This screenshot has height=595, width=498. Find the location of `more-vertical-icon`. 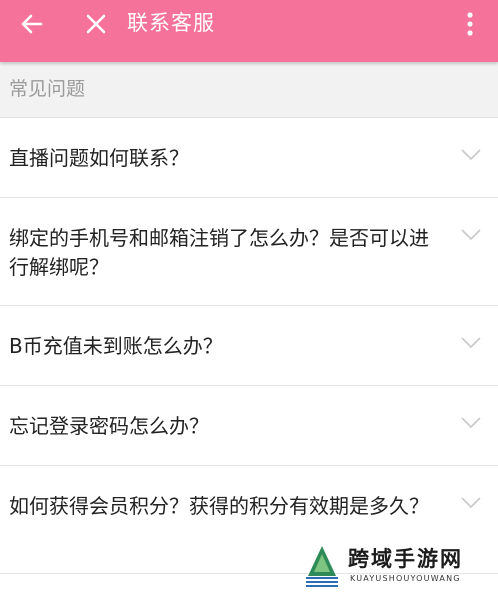

more-vertical-icon is located at coordinates (470, 24).